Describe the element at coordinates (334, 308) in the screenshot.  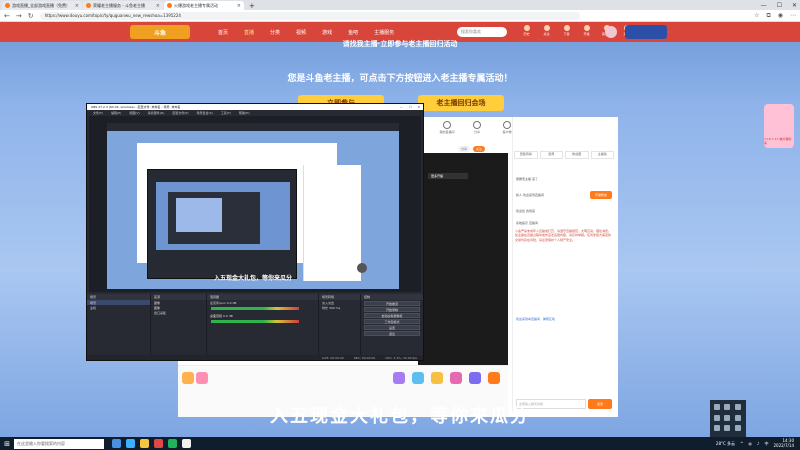
I see `duration-field: 300 ms` at that location.